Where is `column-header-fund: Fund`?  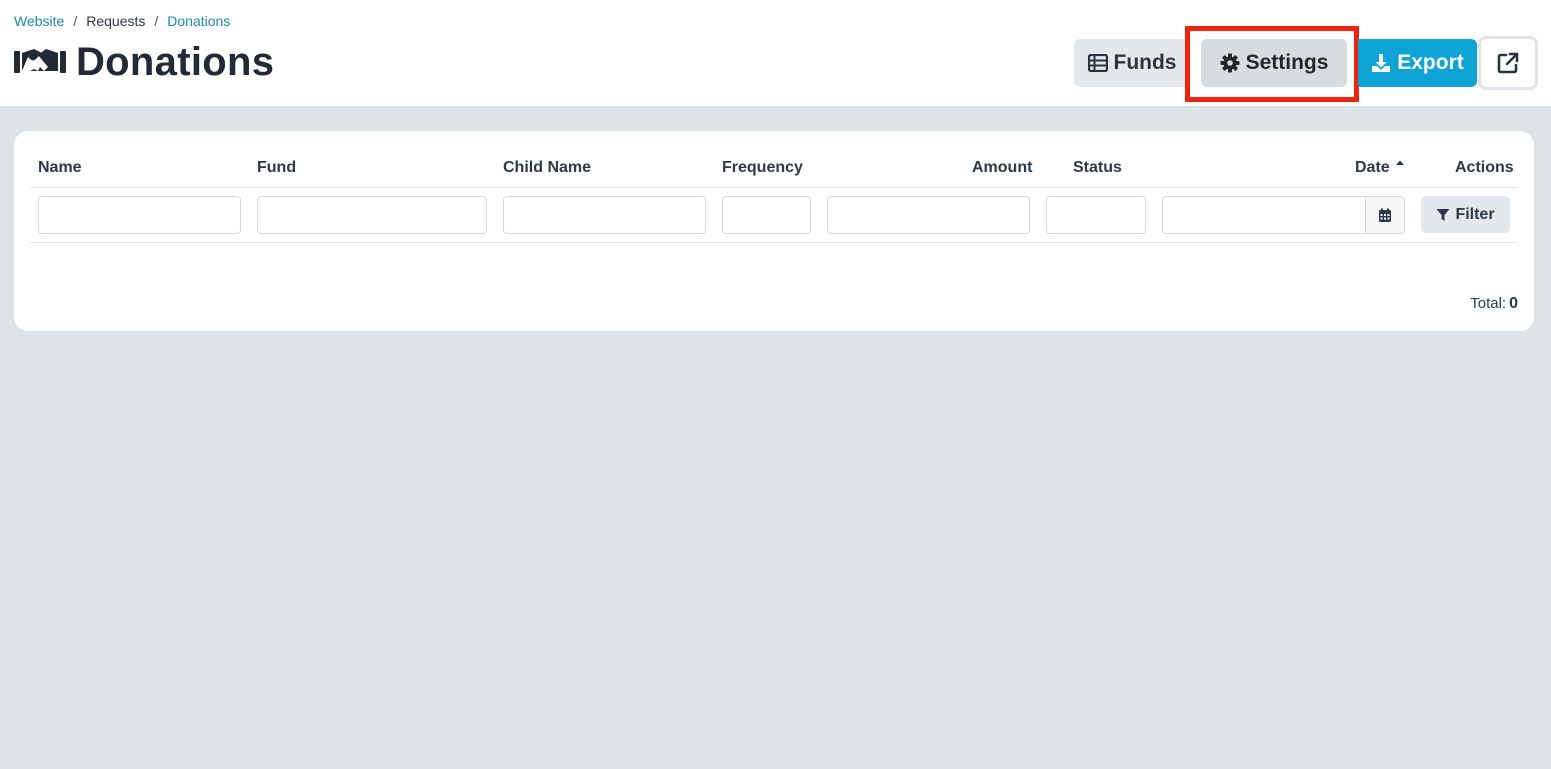
column-header-fund: Fund is located at coordinates (276, 168).